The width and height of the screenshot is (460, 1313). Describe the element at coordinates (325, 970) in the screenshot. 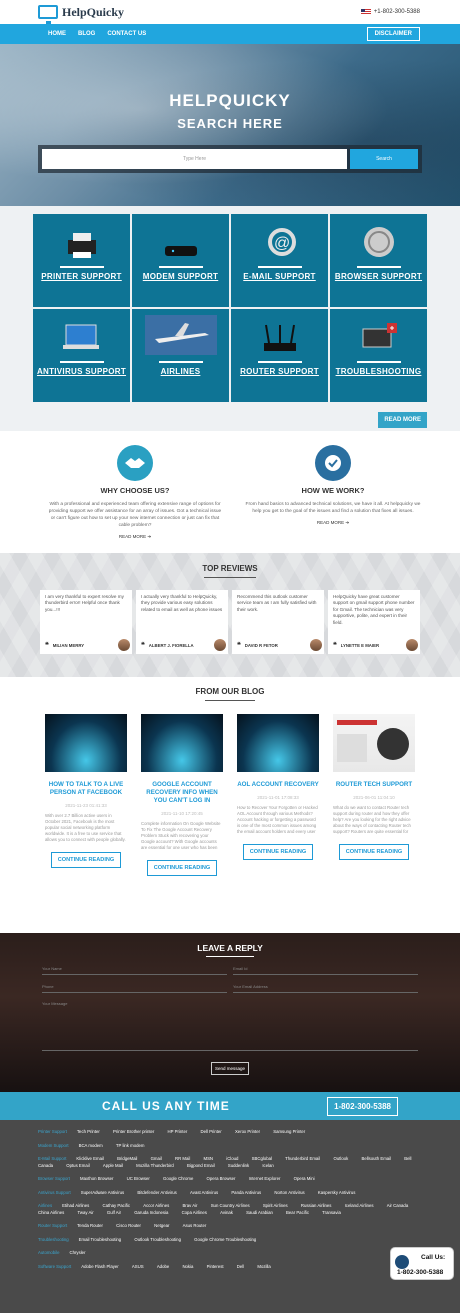

I see `email-field: Email Id` at that location.